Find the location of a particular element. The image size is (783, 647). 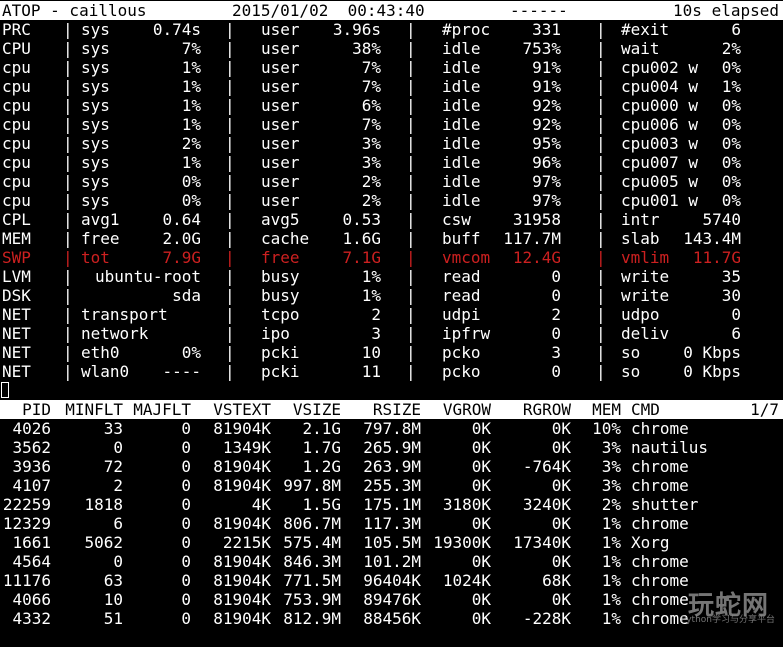

stat-value: 3 is located at coordinates (556, 352).